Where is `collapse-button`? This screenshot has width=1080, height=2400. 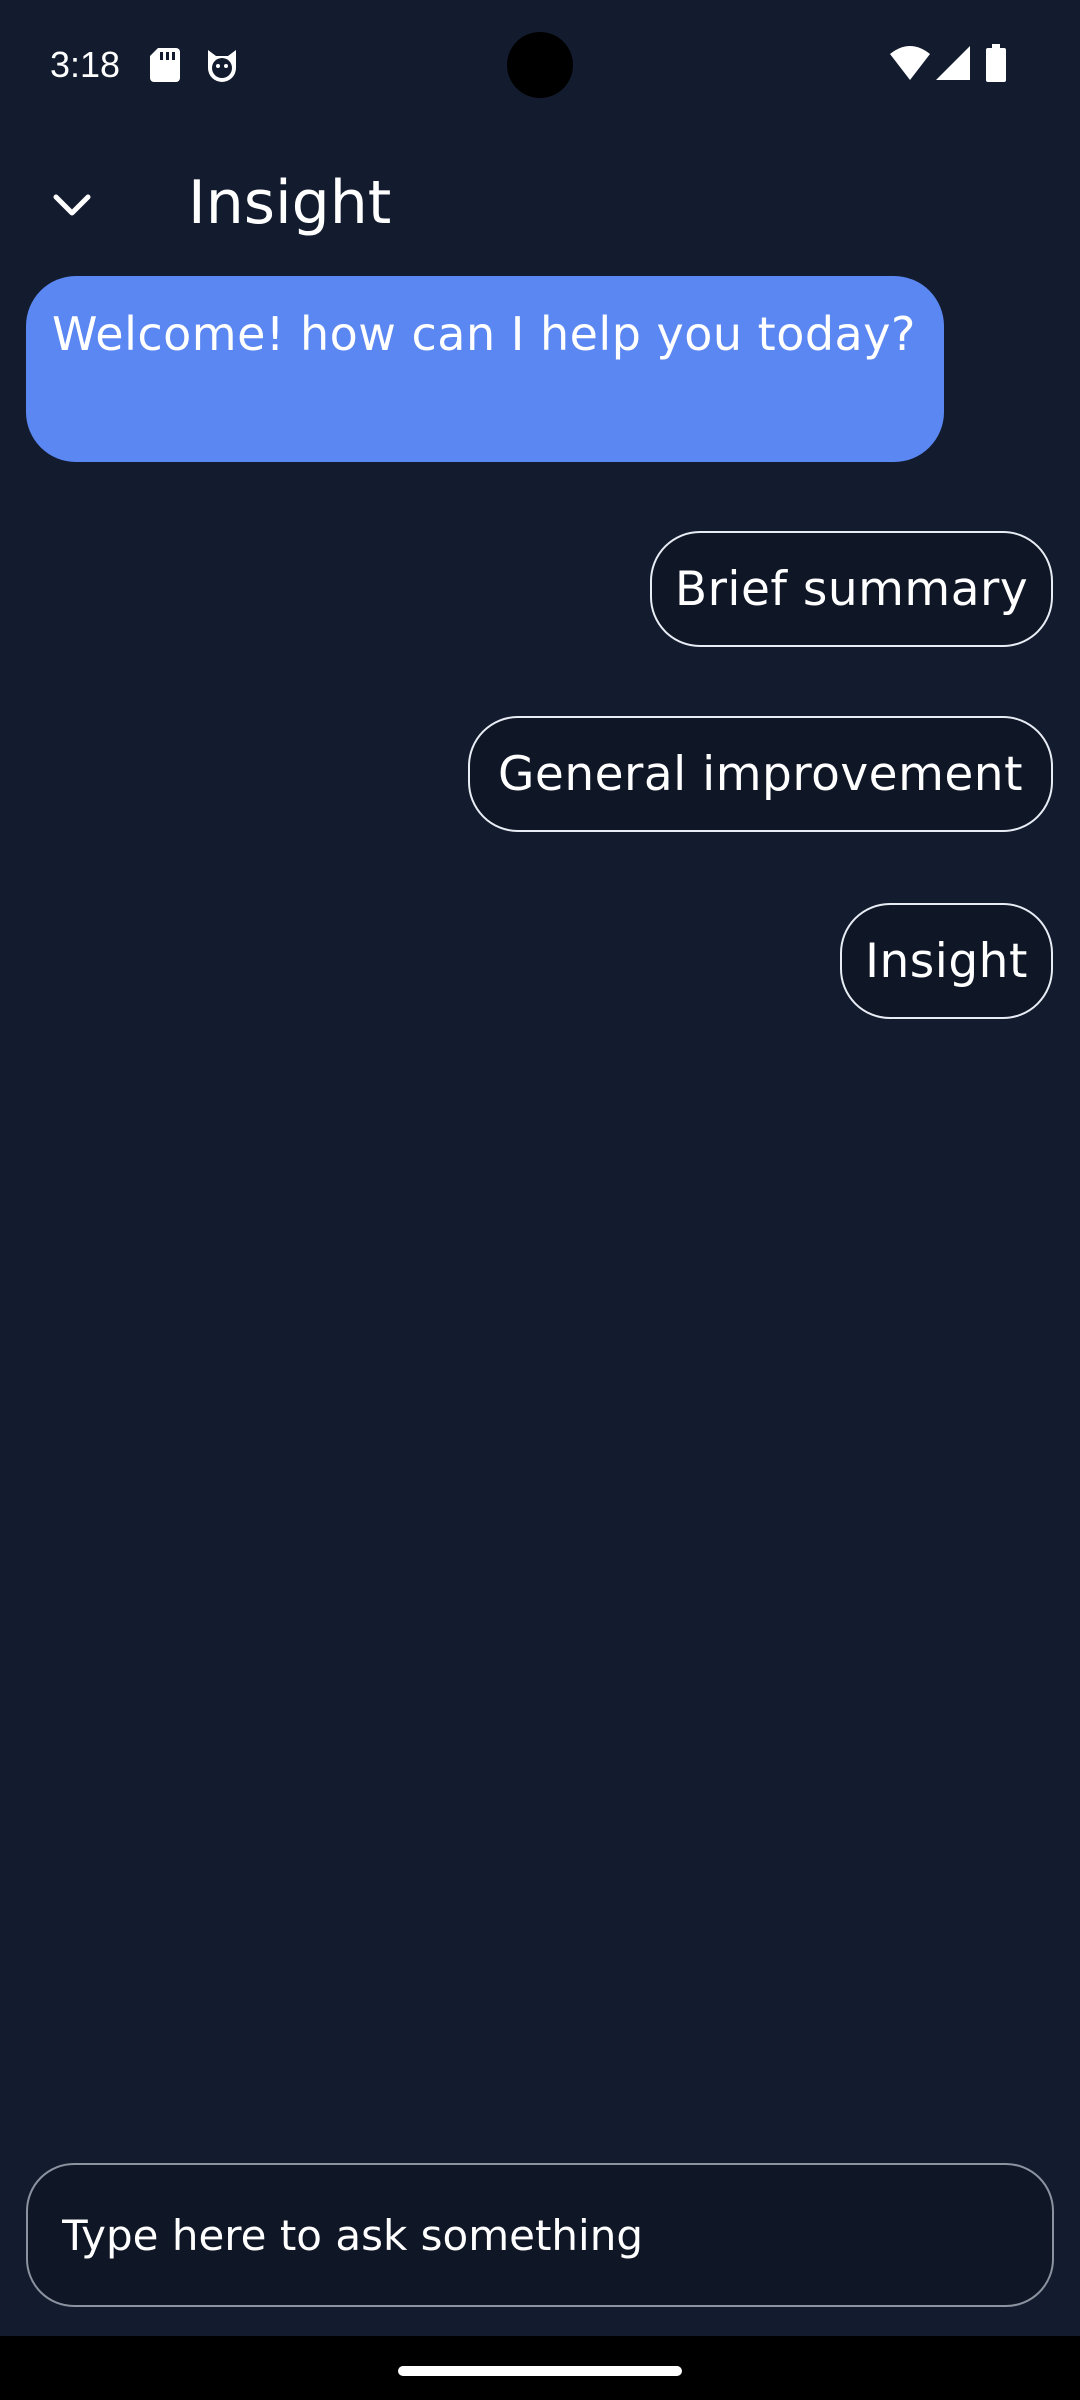
collapse-button is located at coordinates (72, 206).